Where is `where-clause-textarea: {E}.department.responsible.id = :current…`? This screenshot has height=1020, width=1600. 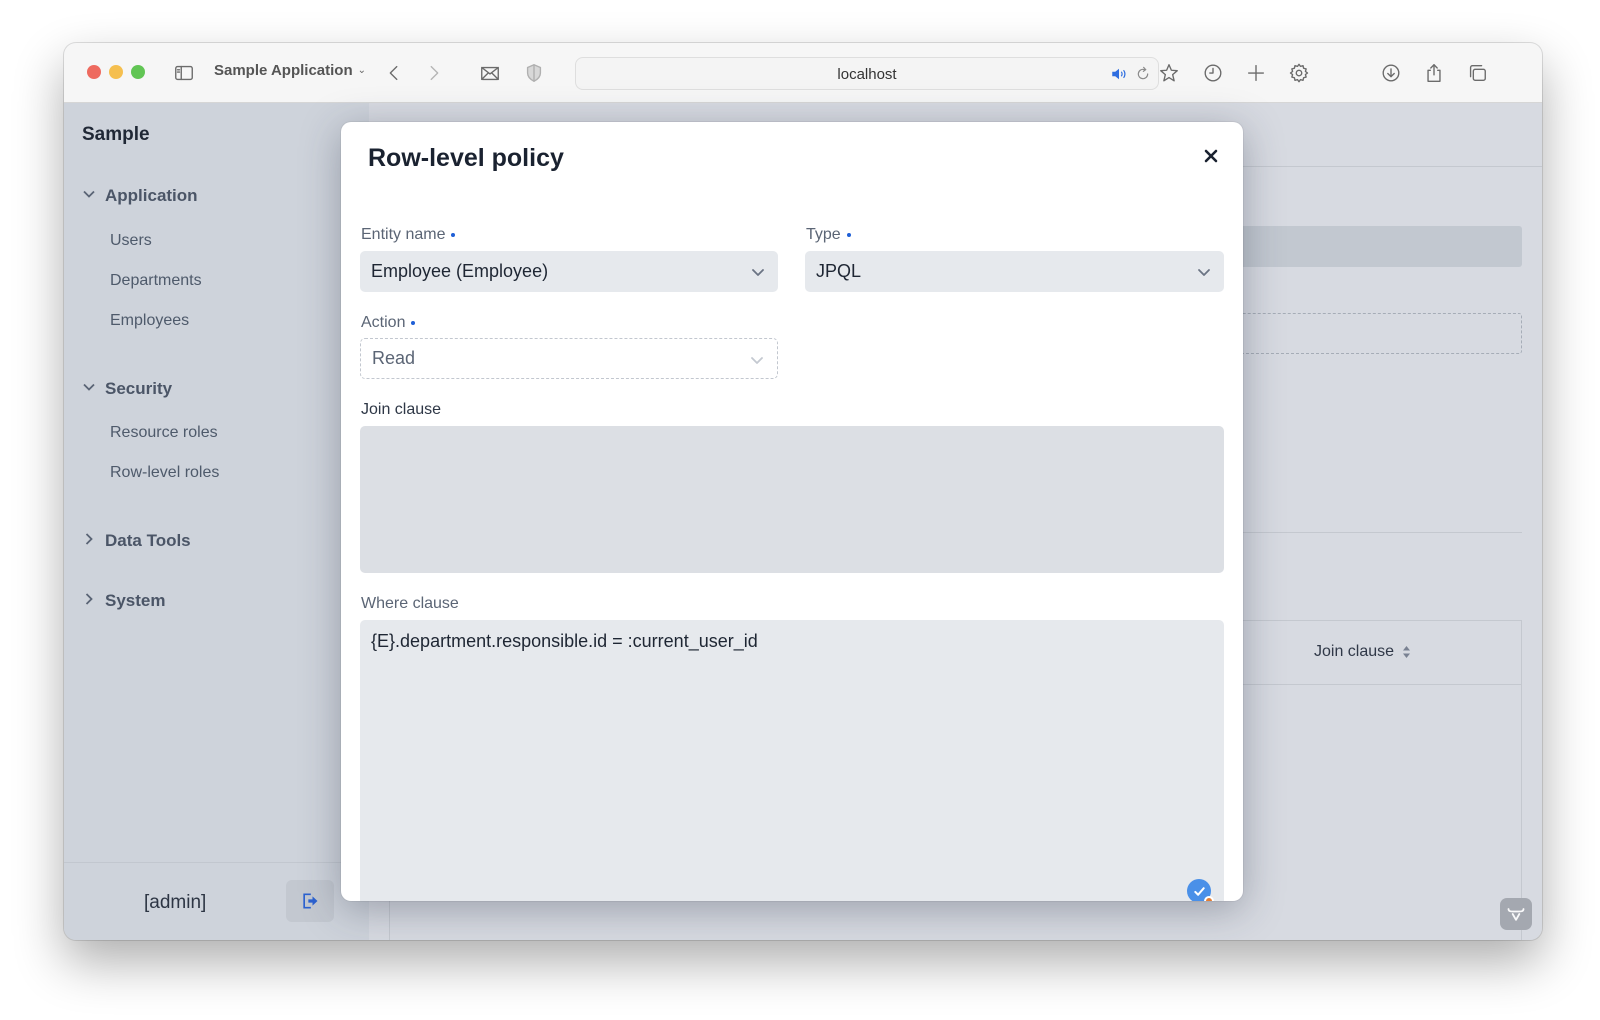 where-clause-textarea: {E}.department.responsible.id = :current… is located at coordinates (792, 760).